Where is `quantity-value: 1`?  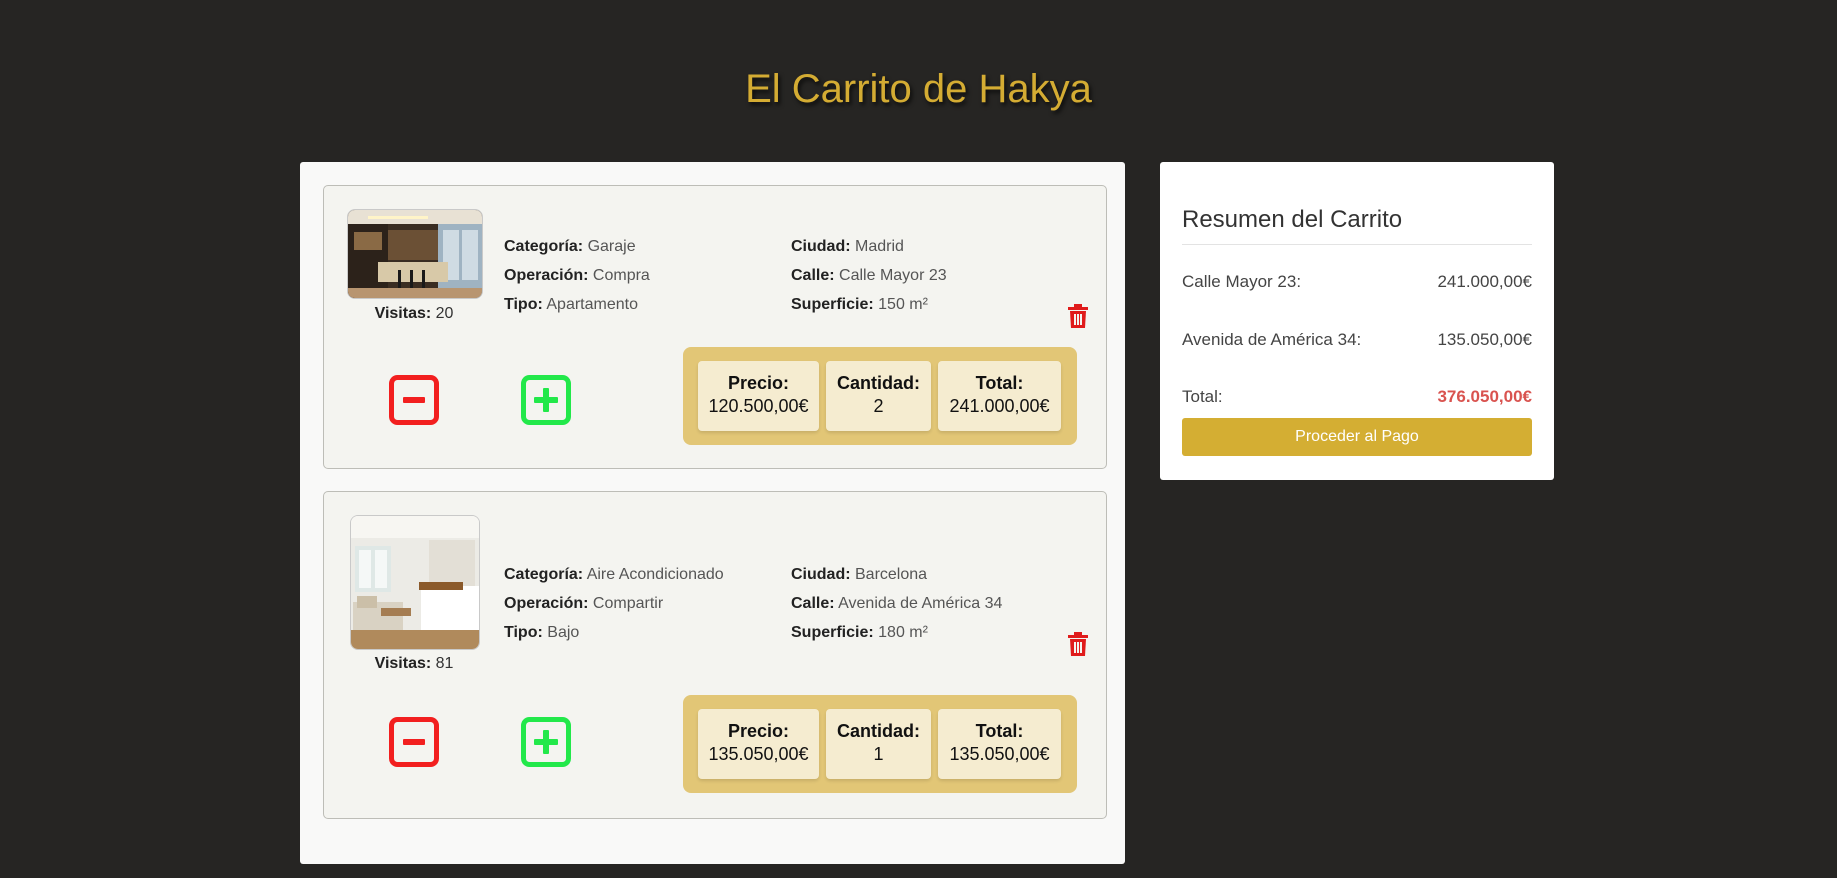 quantity-value: 1 is located at coordinates (878, 754).